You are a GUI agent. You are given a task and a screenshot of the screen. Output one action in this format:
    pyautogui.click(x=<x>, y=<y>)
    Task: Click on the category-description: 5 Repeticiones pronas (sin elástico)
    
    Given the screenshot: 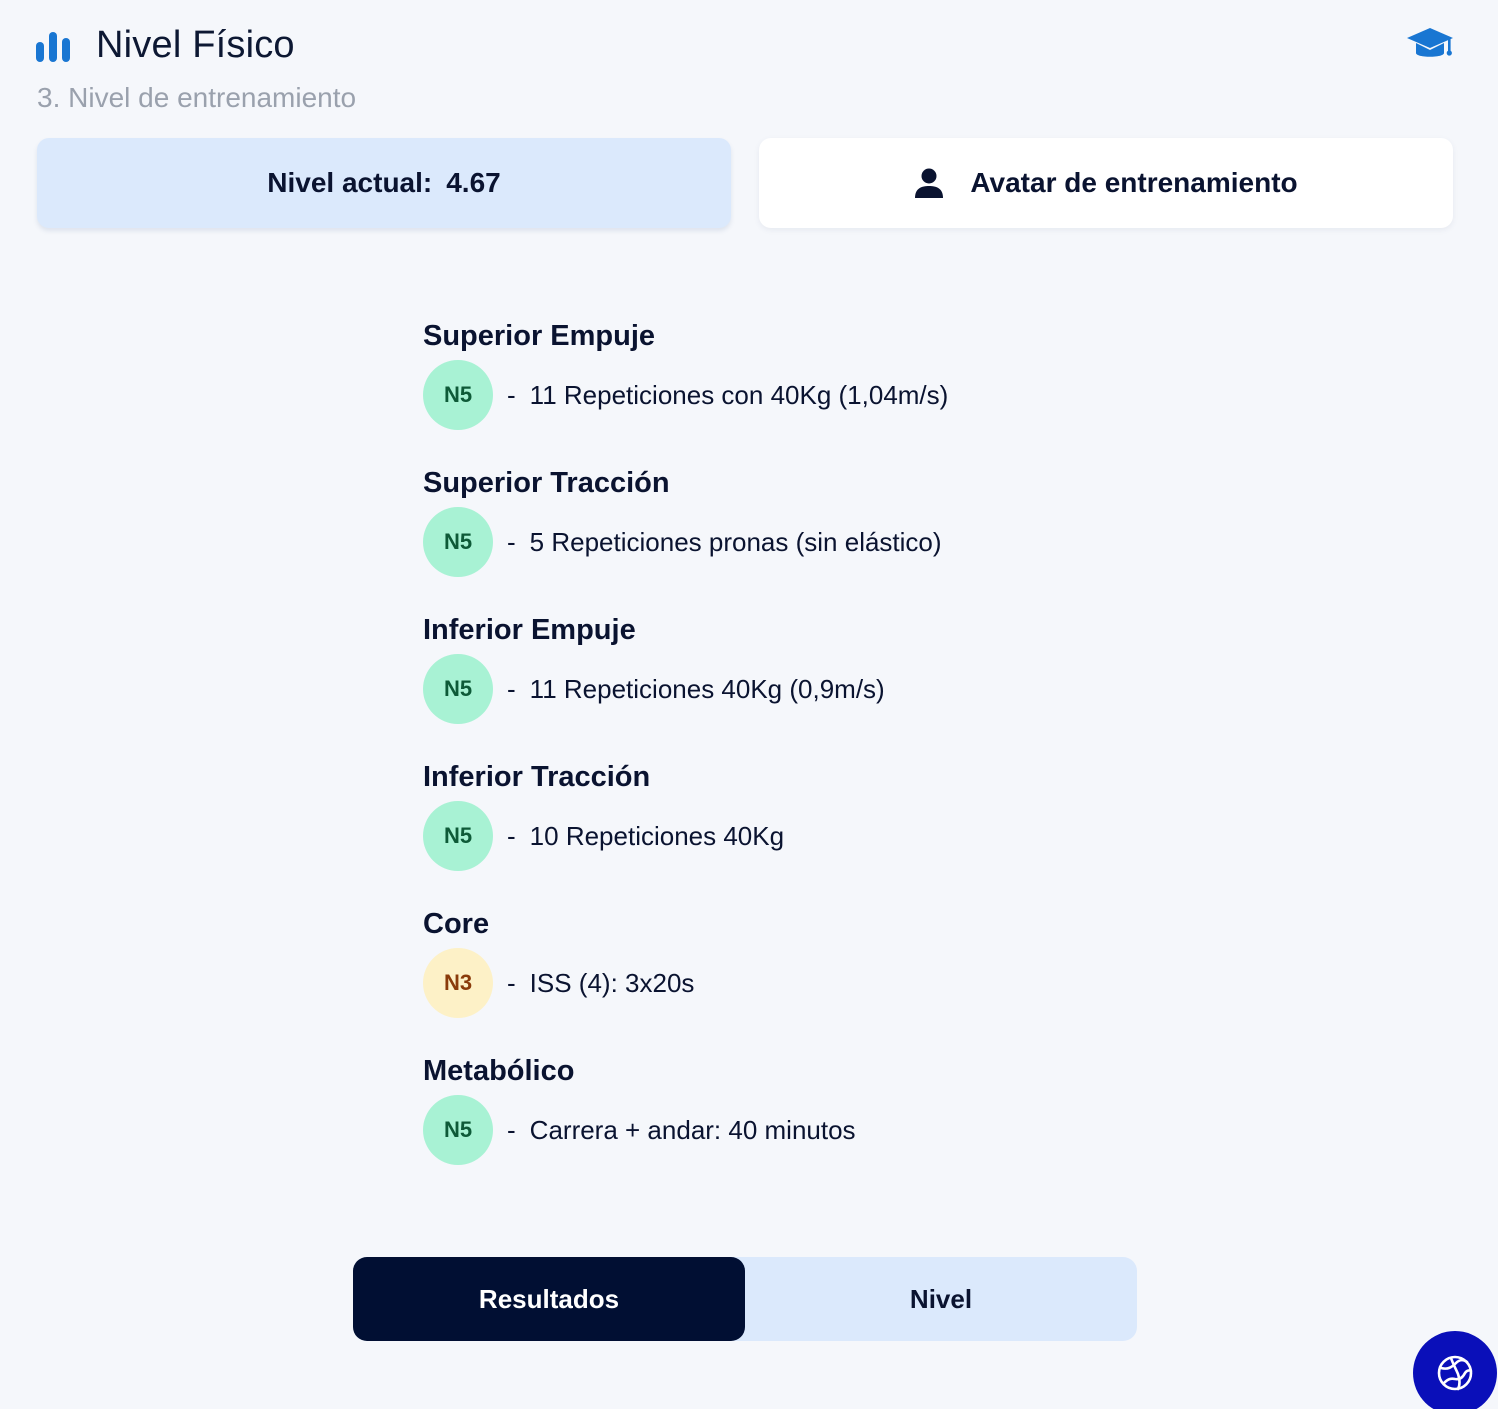 What is the action you would take?
    pyautogui.click(x=735, y=541)
    